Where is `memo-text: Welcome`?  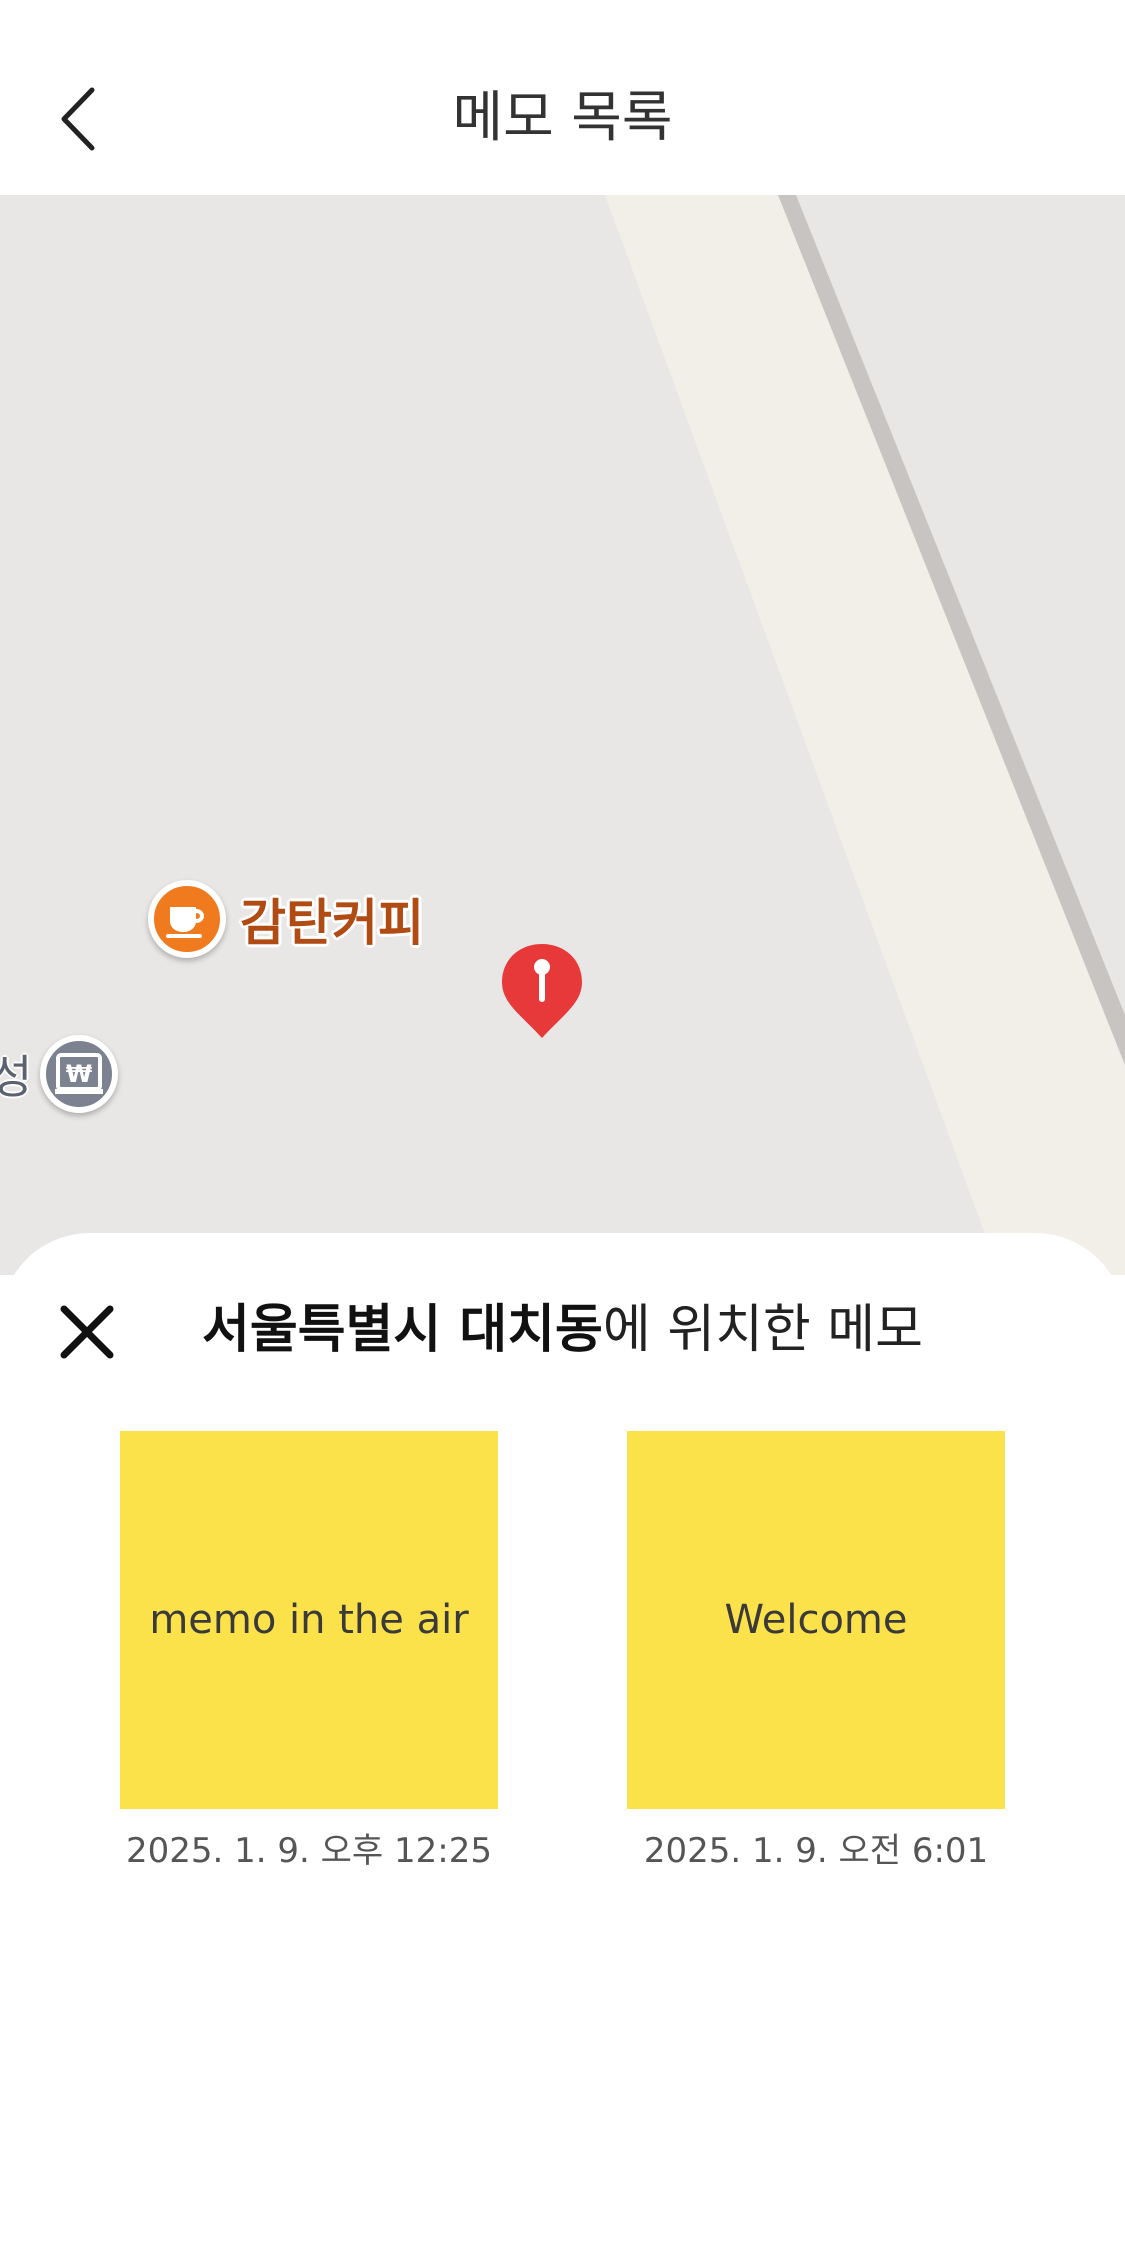
memo-text: Welcome is located at coordinates (816, 1620).